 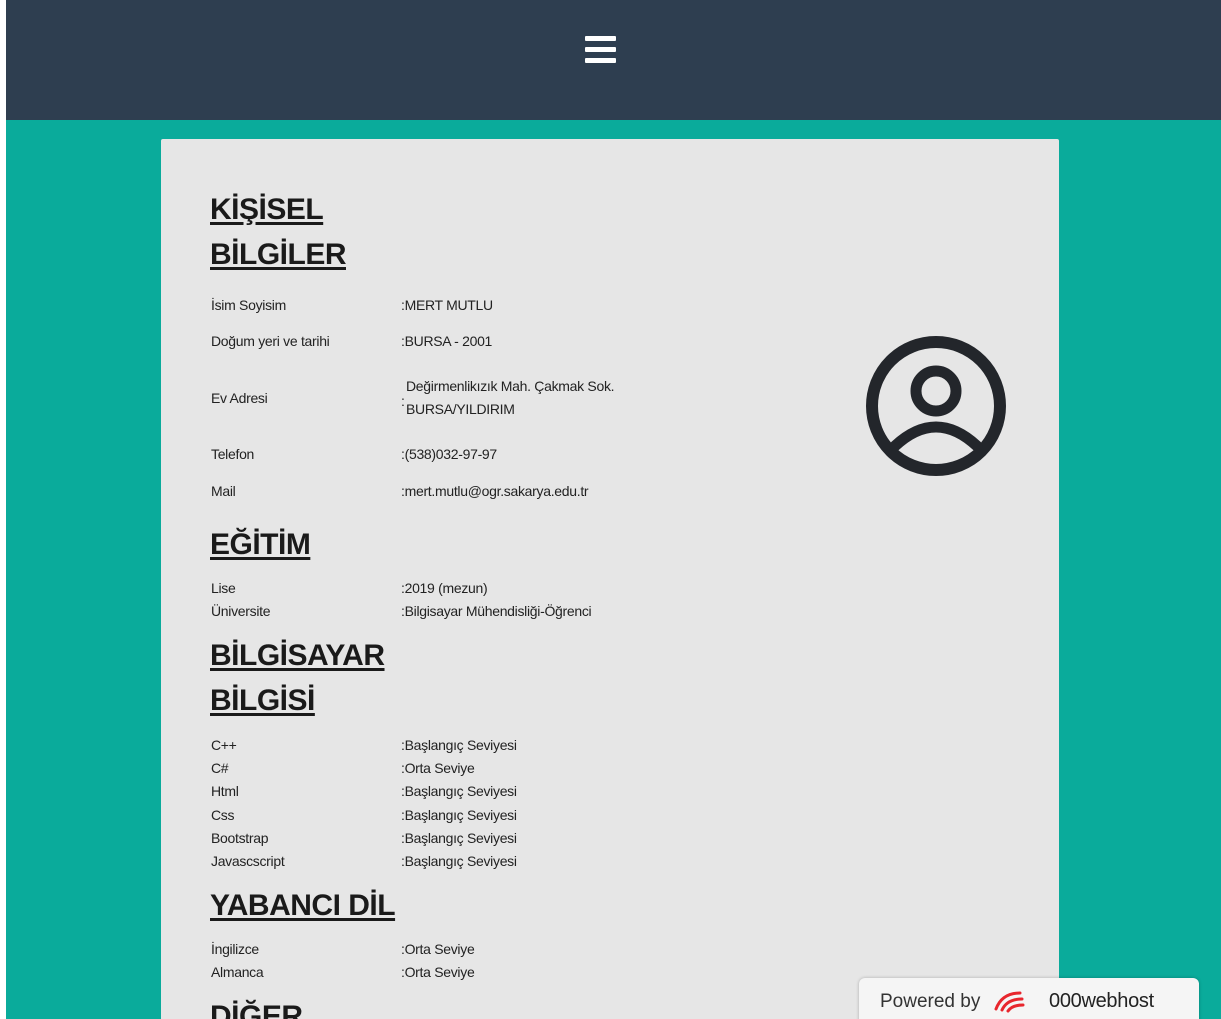 What do you see at coordinates (240, 838) in the screenshot?
I see `info-label: Bootstrap` at bounding box center [240, 838].